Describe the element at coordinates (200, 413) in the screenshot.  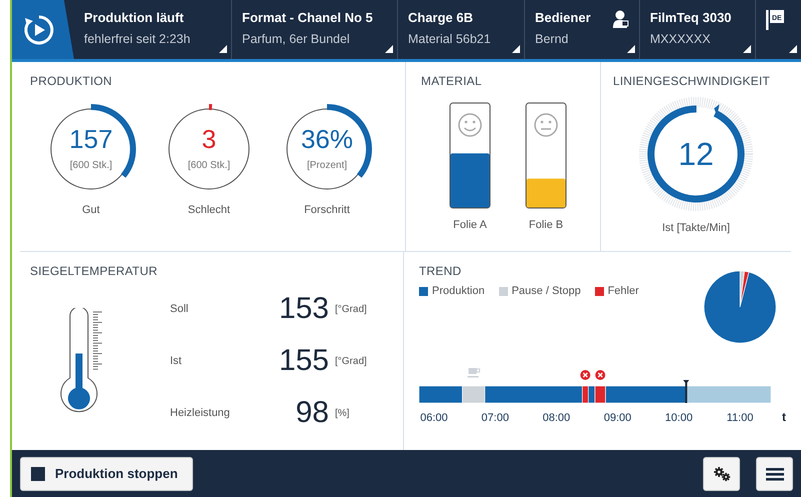
I see `temperature-label: Heizleistung` at that location.